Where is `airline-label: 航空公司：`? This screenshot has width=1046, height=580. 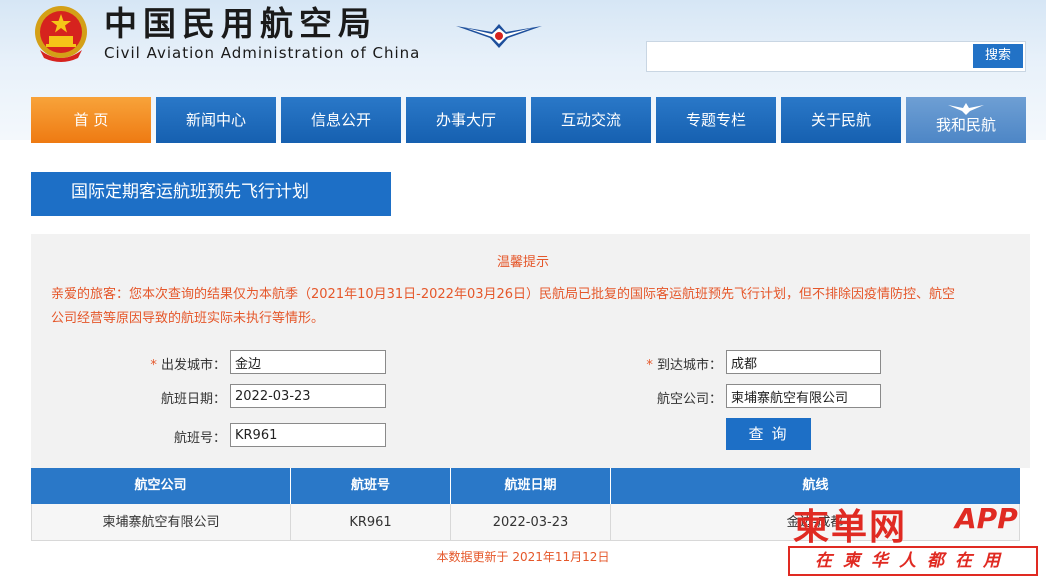
airline-label: 航空公司： is located at coordinates (689, 399).